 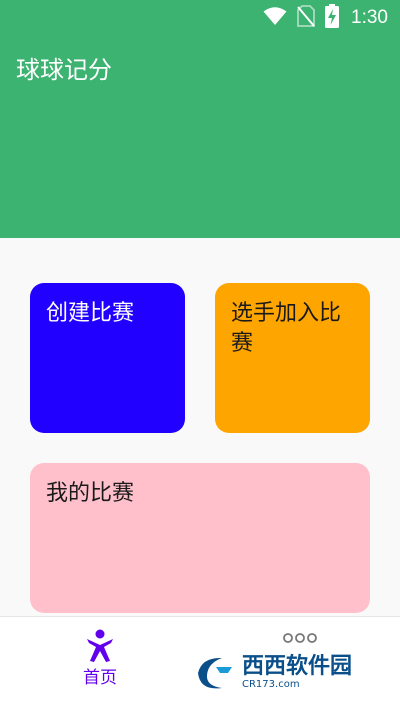 What do you see at coordinates (215, 673) in the screenshot?
I see `watermark-swoosh-icon` at bounding box center [215, 673].